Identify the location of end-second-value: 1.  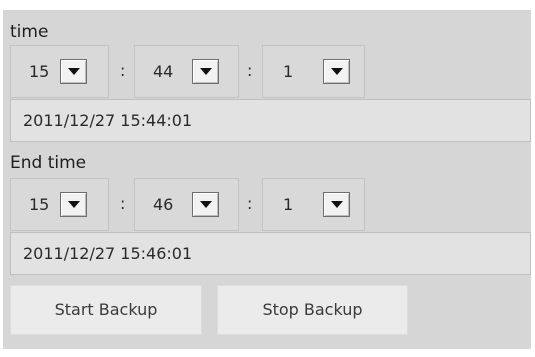
(288, 204).